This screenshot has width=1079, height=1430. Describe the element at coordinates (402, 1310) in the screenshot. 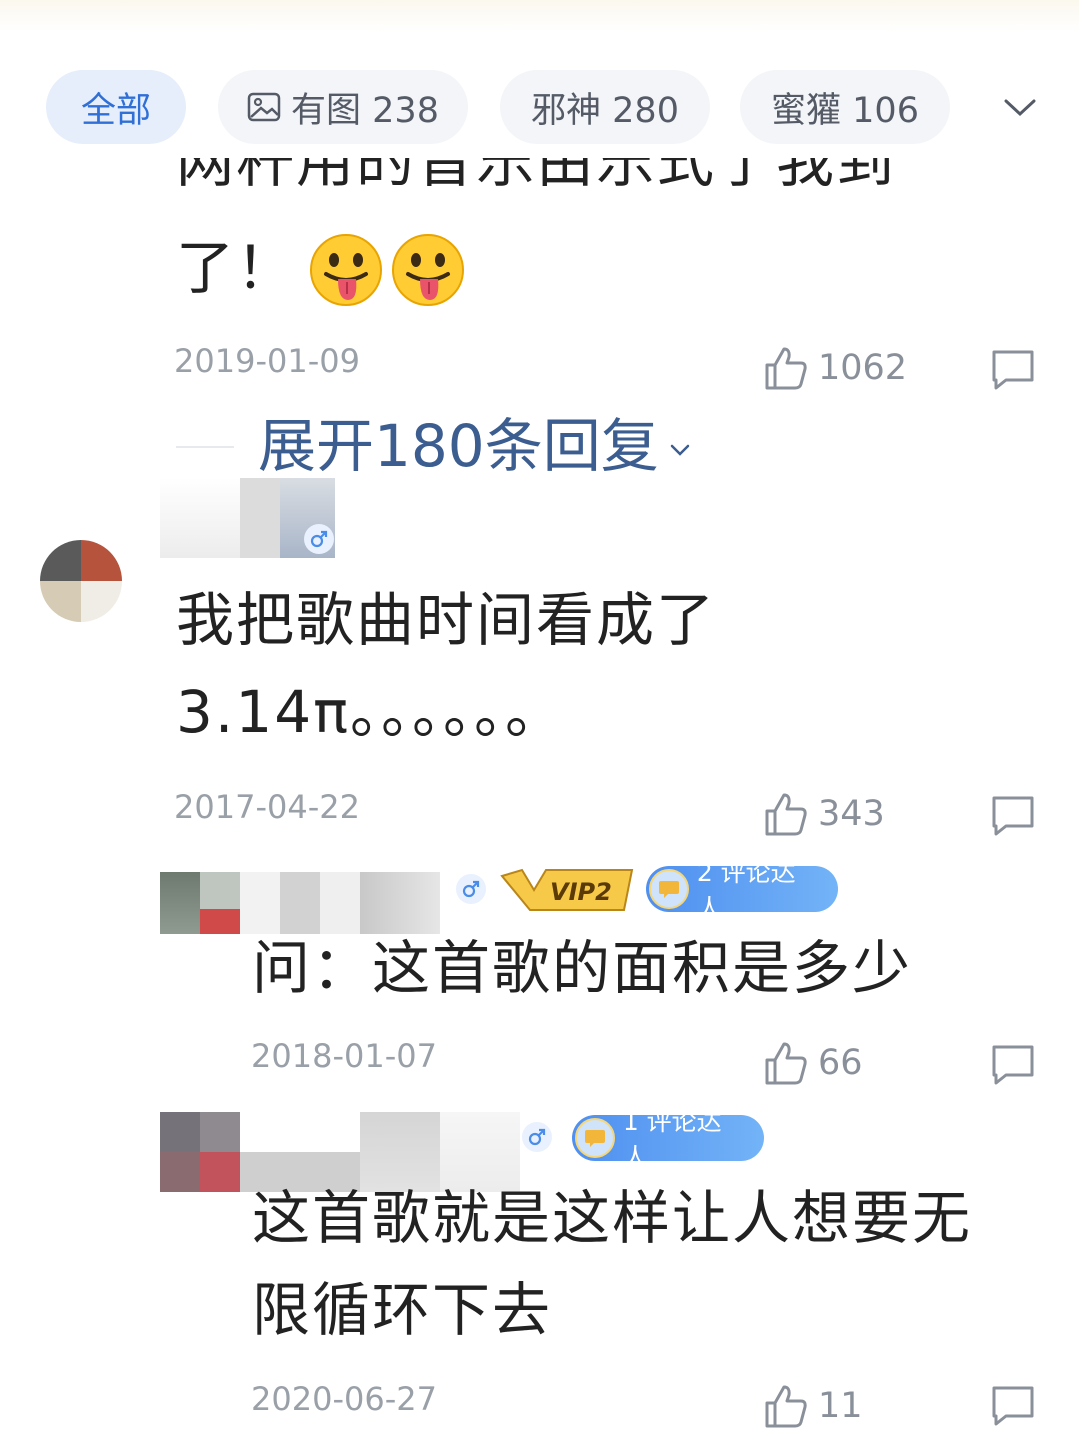

I see `comment-text-line2: 限循环下去` at that location.